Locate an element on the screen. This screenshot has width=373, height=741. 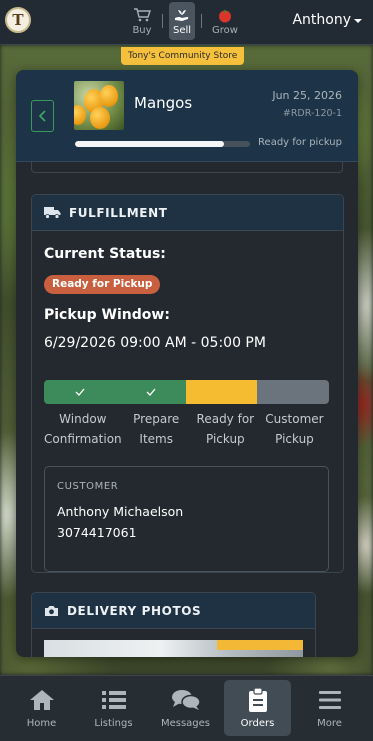
delivery-photos-header: DELIVERY PHOTOS is located at coordinates (173, 611).